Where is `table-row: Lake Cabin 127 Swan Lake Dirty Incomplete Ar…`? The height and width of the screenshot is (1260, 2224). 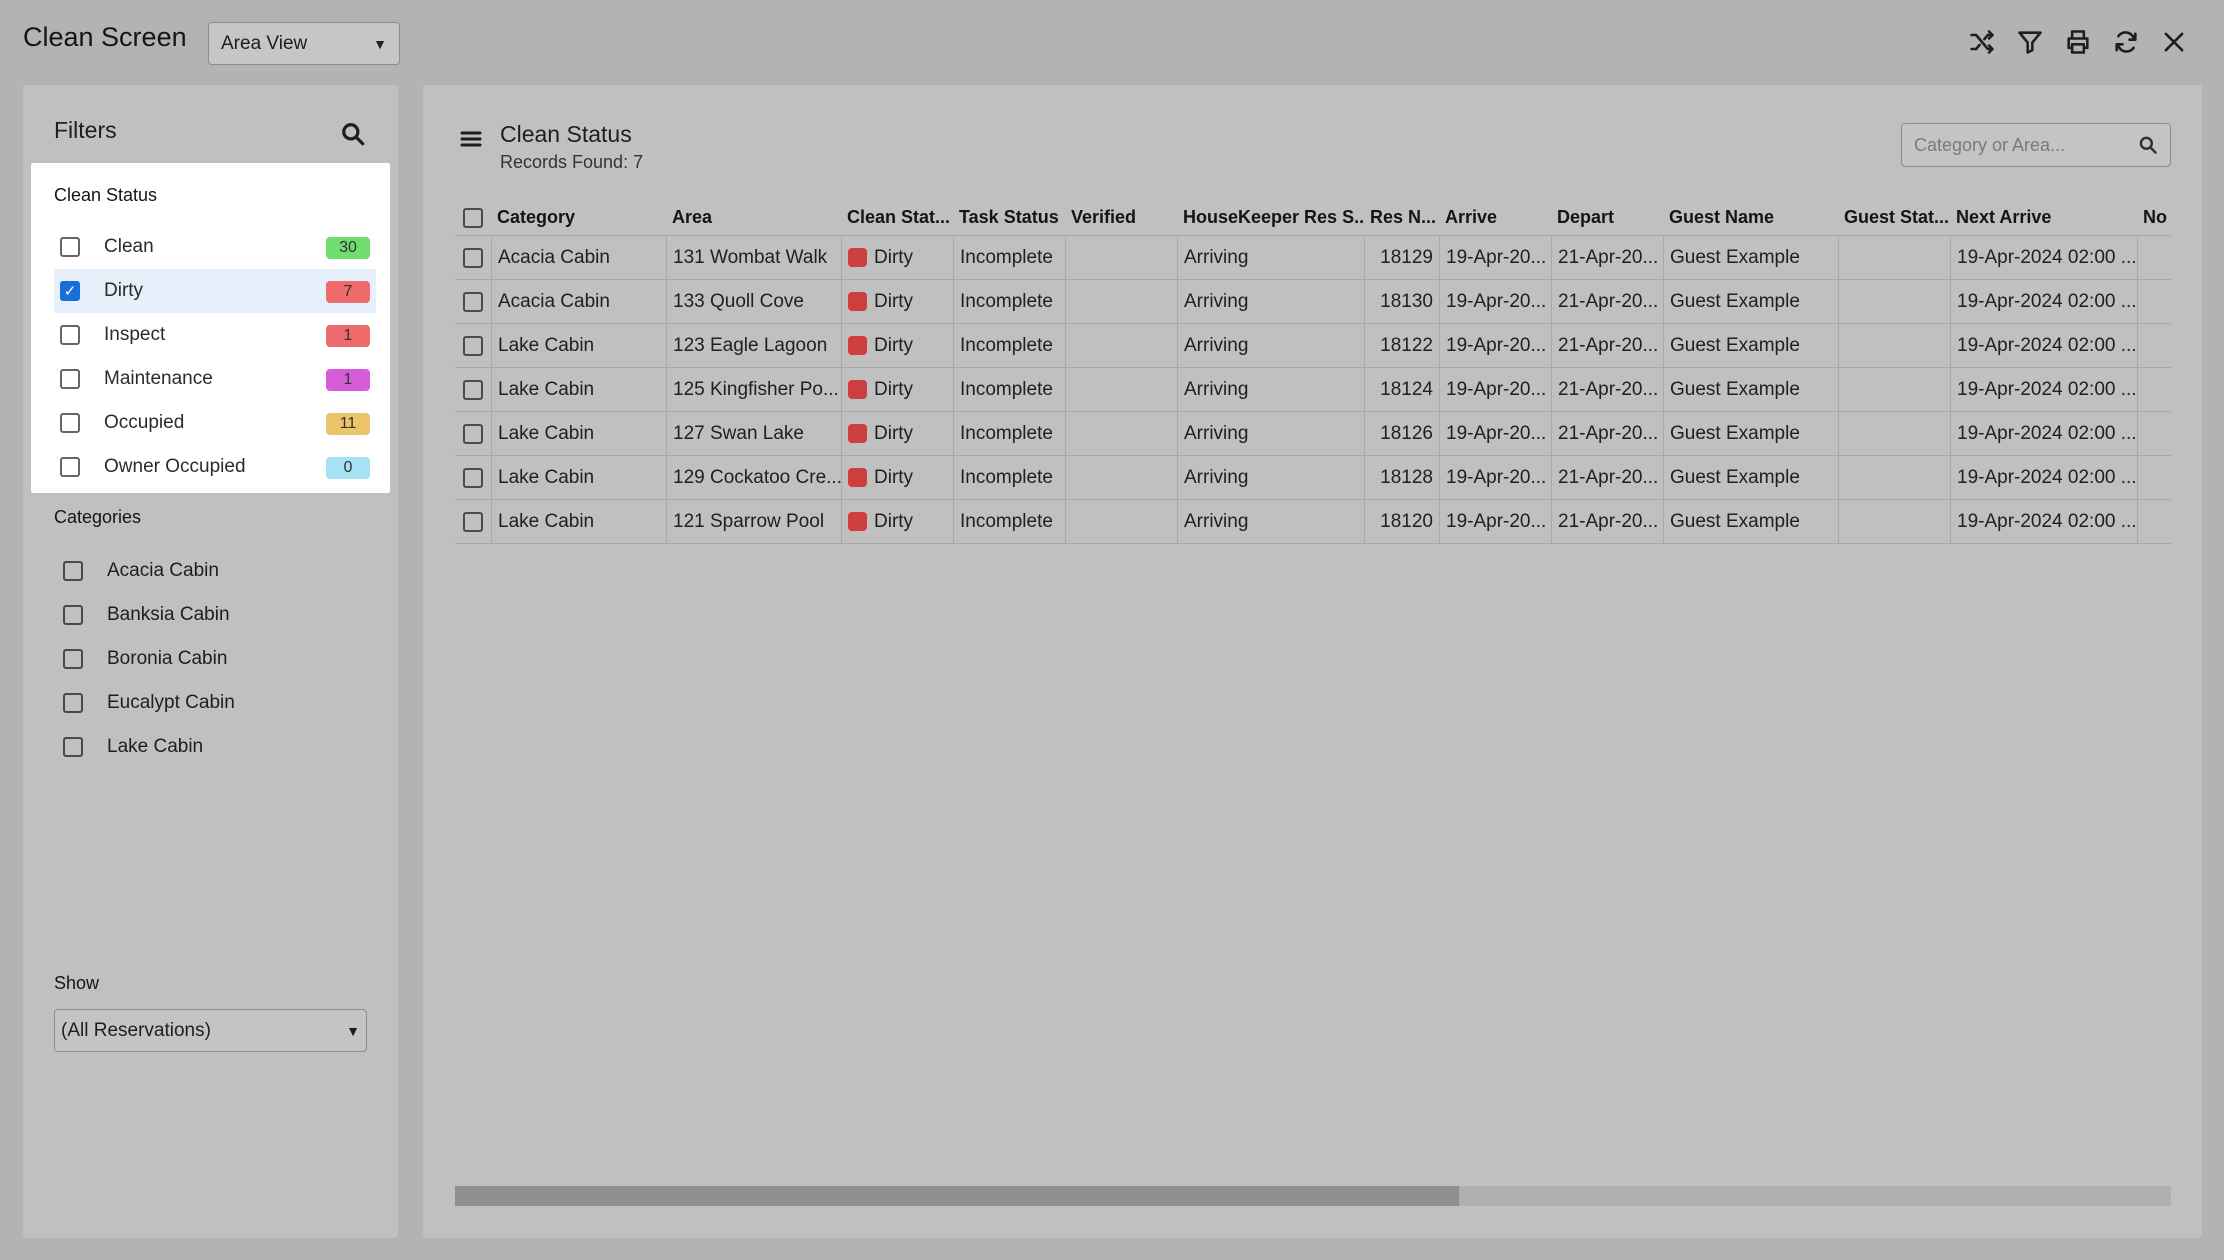 table-row: Lake Cabin 127 Swan Lake Dirty Incomplete Ar… is located at coordinates (1313, 434).